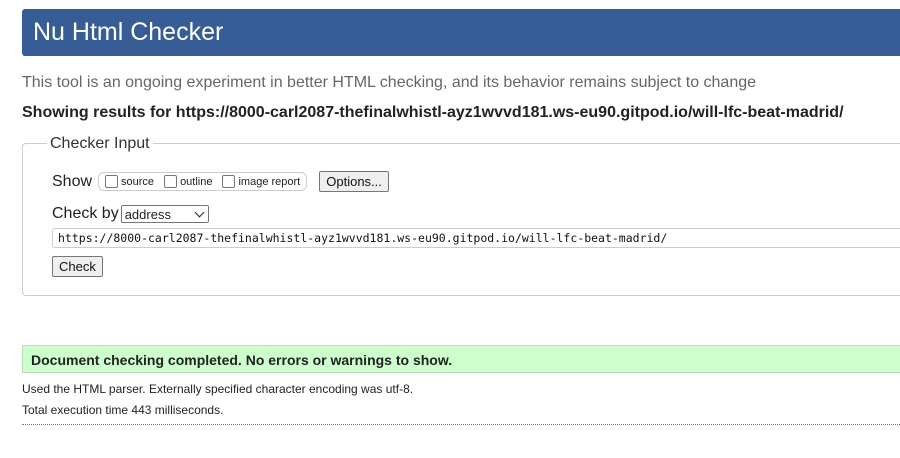 This screenshot has height=458, width=900. What do you see at coordinates (128, 32) in the screenshot?
I see `page-title: Nu Html Checker` at bounding box center [128, 32].